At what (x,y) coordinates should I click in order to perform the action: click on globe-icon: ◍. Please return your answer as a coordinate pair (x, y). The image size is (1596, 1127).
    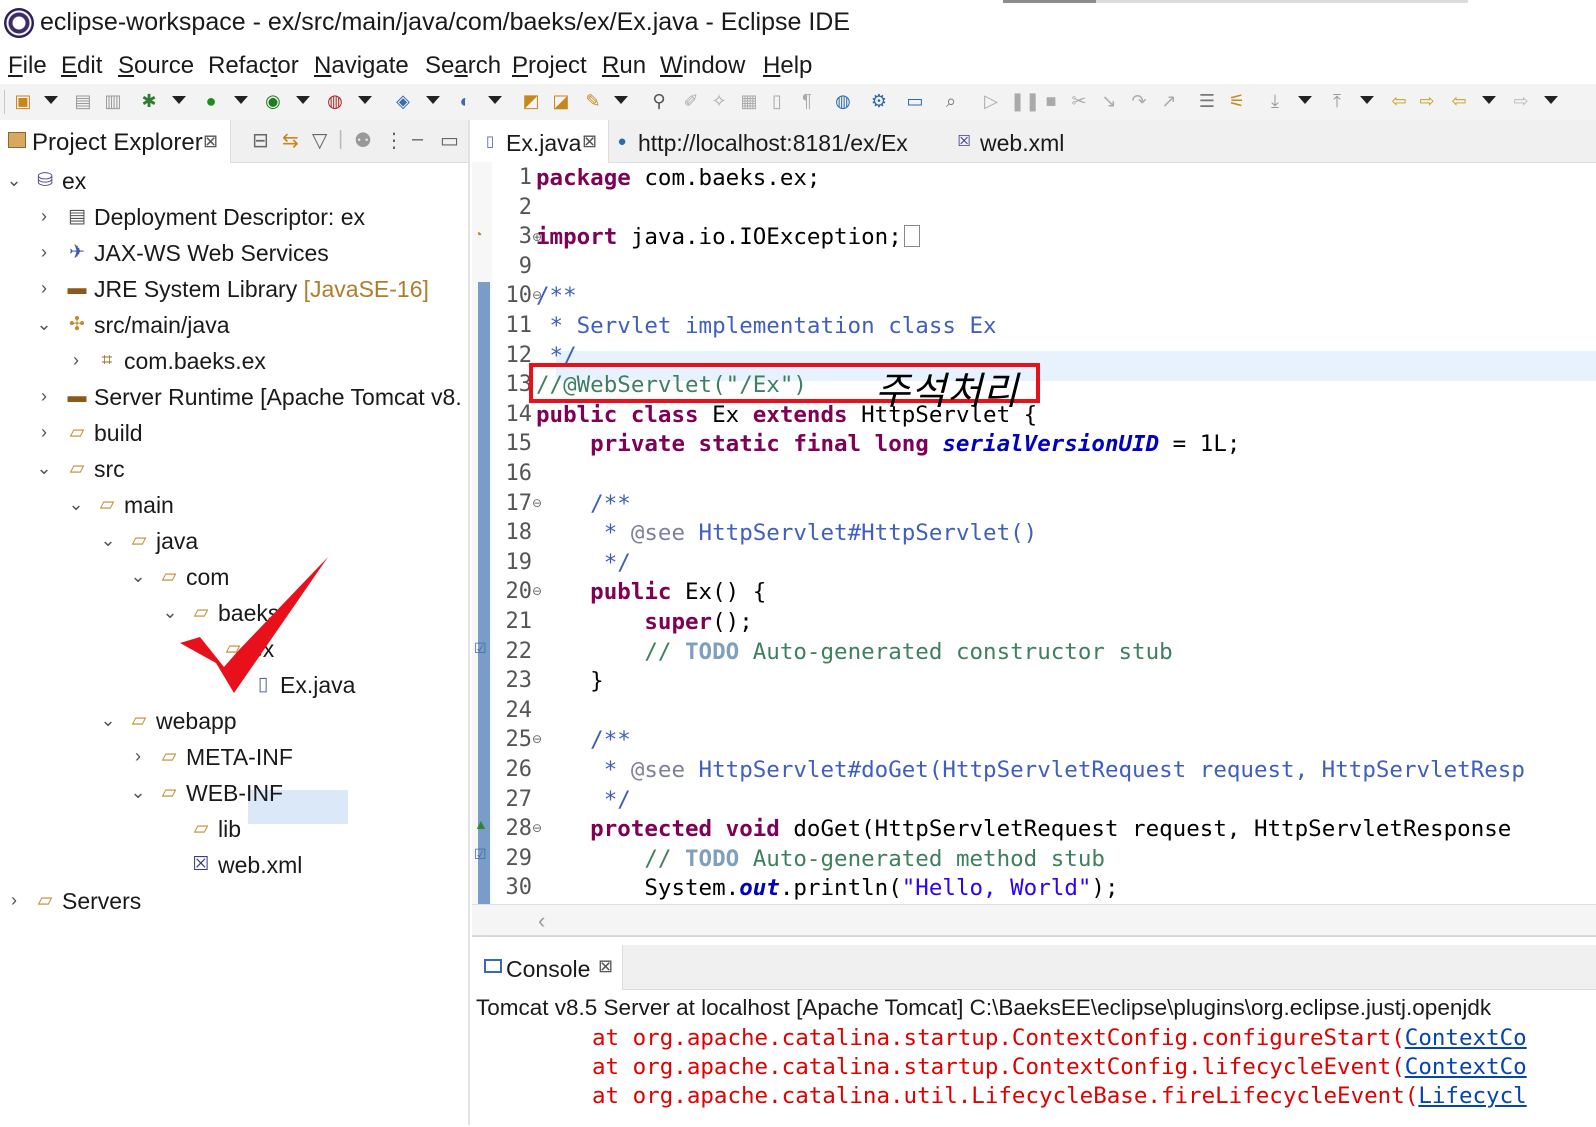
    Looking at the image, I should click on (843, 101).